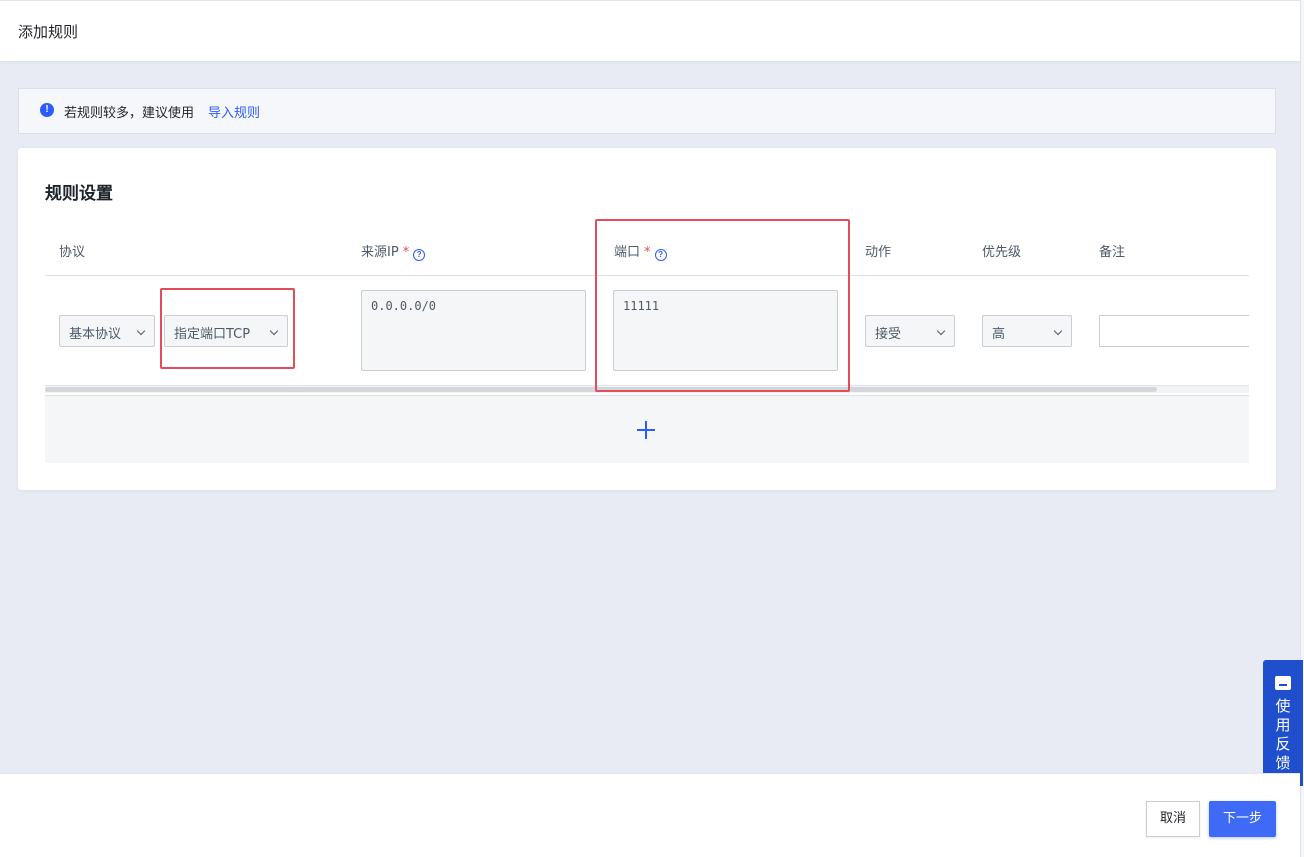  I want to click on import-rules-link: 导入规则, so click(234, 111).